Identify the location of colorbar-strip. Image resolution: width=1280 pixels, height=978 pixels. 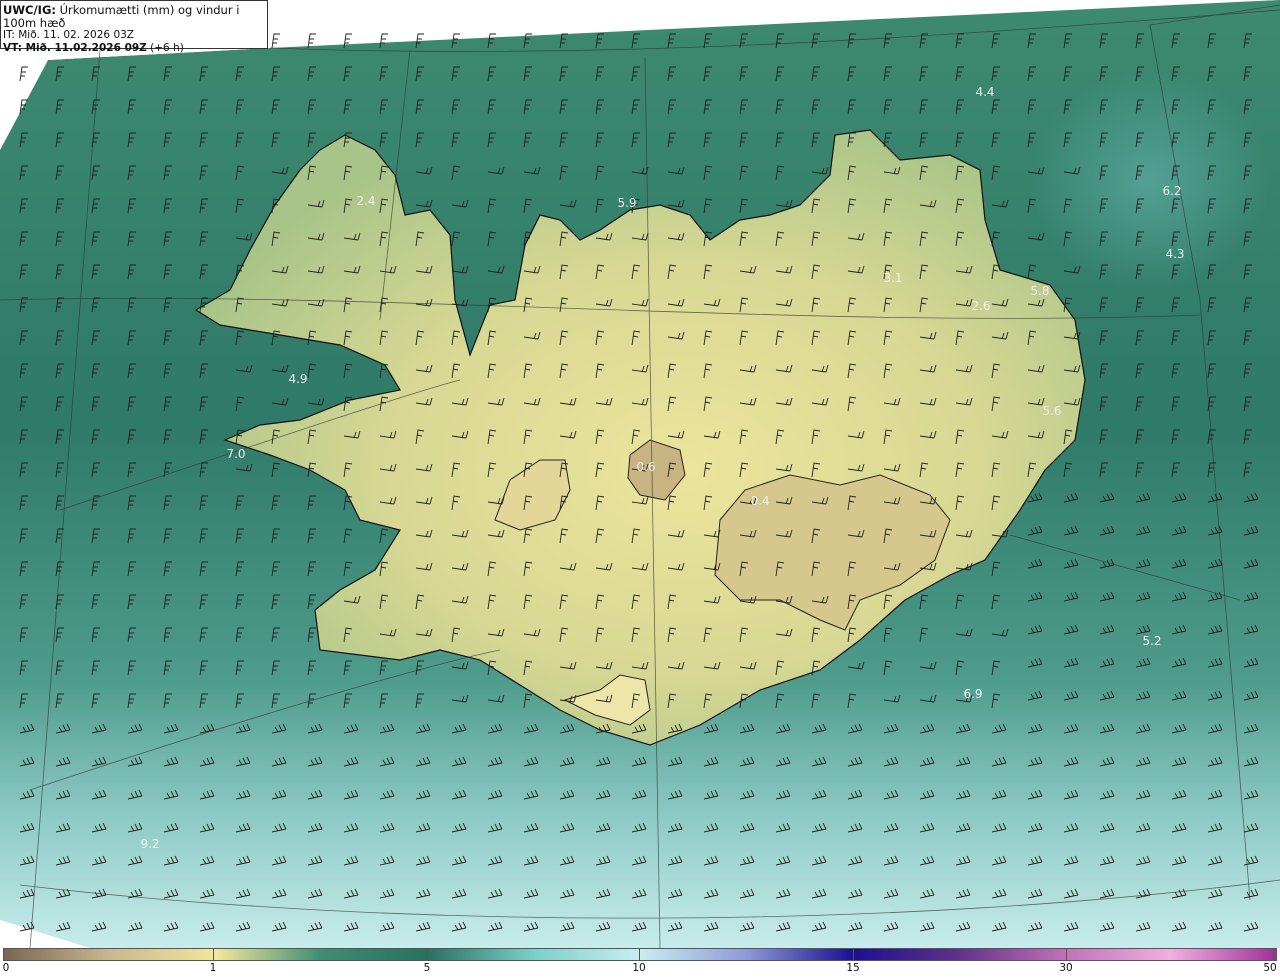
(640, 954).